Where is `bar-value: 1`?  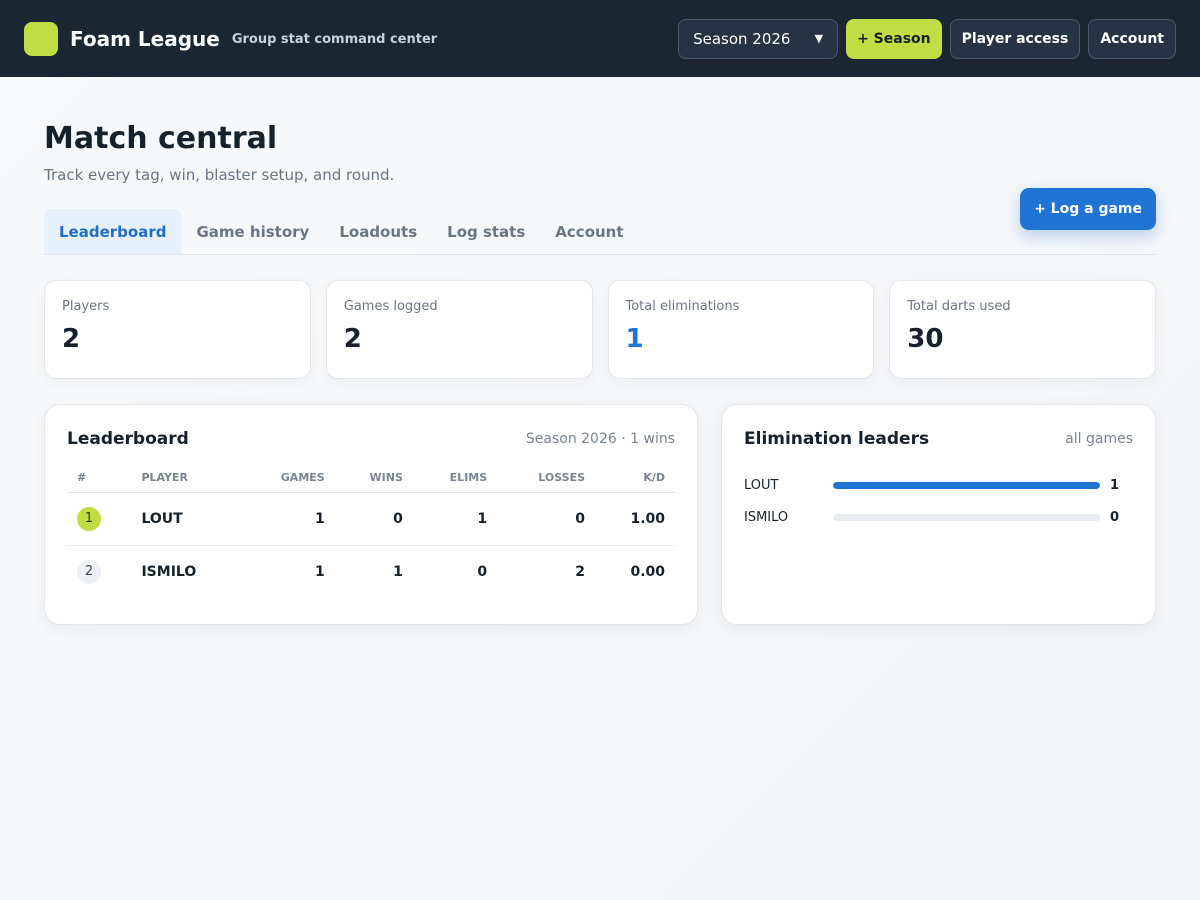 bar-value: 1 is located at coordinates (1115, 485).